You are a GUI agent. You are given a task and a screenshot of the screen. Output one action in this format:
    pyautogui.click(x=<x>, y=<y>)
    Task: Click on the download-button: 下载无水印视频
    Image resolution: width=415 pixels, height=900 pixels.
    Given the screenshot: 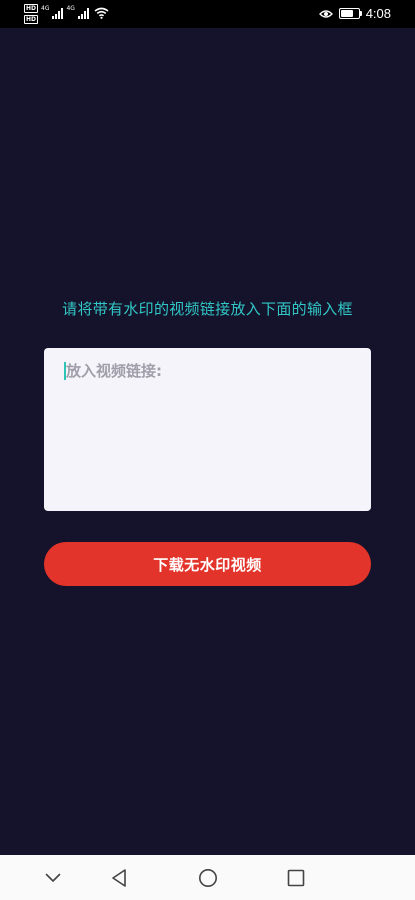 What is the action you would take?
    pyautogui.click(x=207, y=564)
    